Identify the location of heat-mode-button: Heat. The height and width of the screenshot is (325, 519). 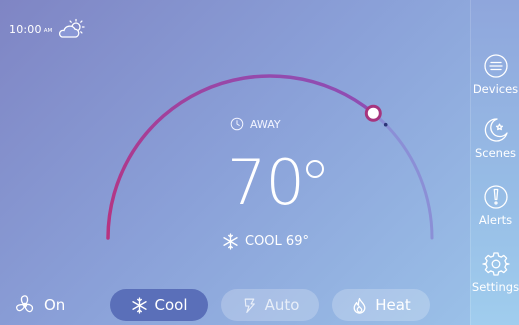
(381, 305).